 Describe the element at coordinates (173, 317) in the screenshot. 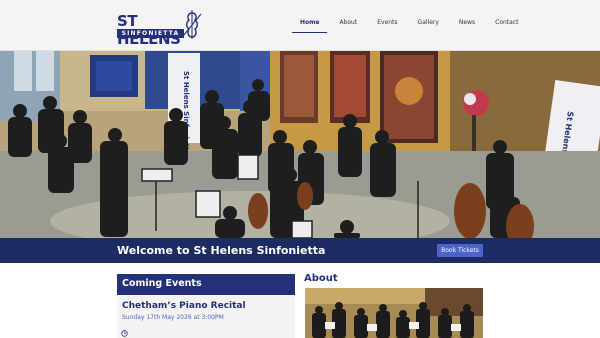

I see `event-date: Sunday 17th May 2026 at 3:00PM` at that location.